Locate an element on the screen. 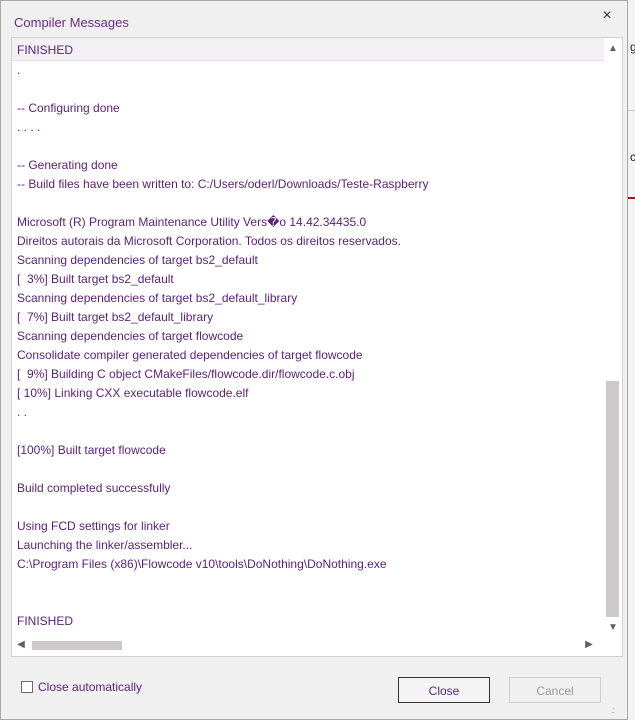  log-line: Scanning dependencies of target flowcode is located at coordinates (130, 336).